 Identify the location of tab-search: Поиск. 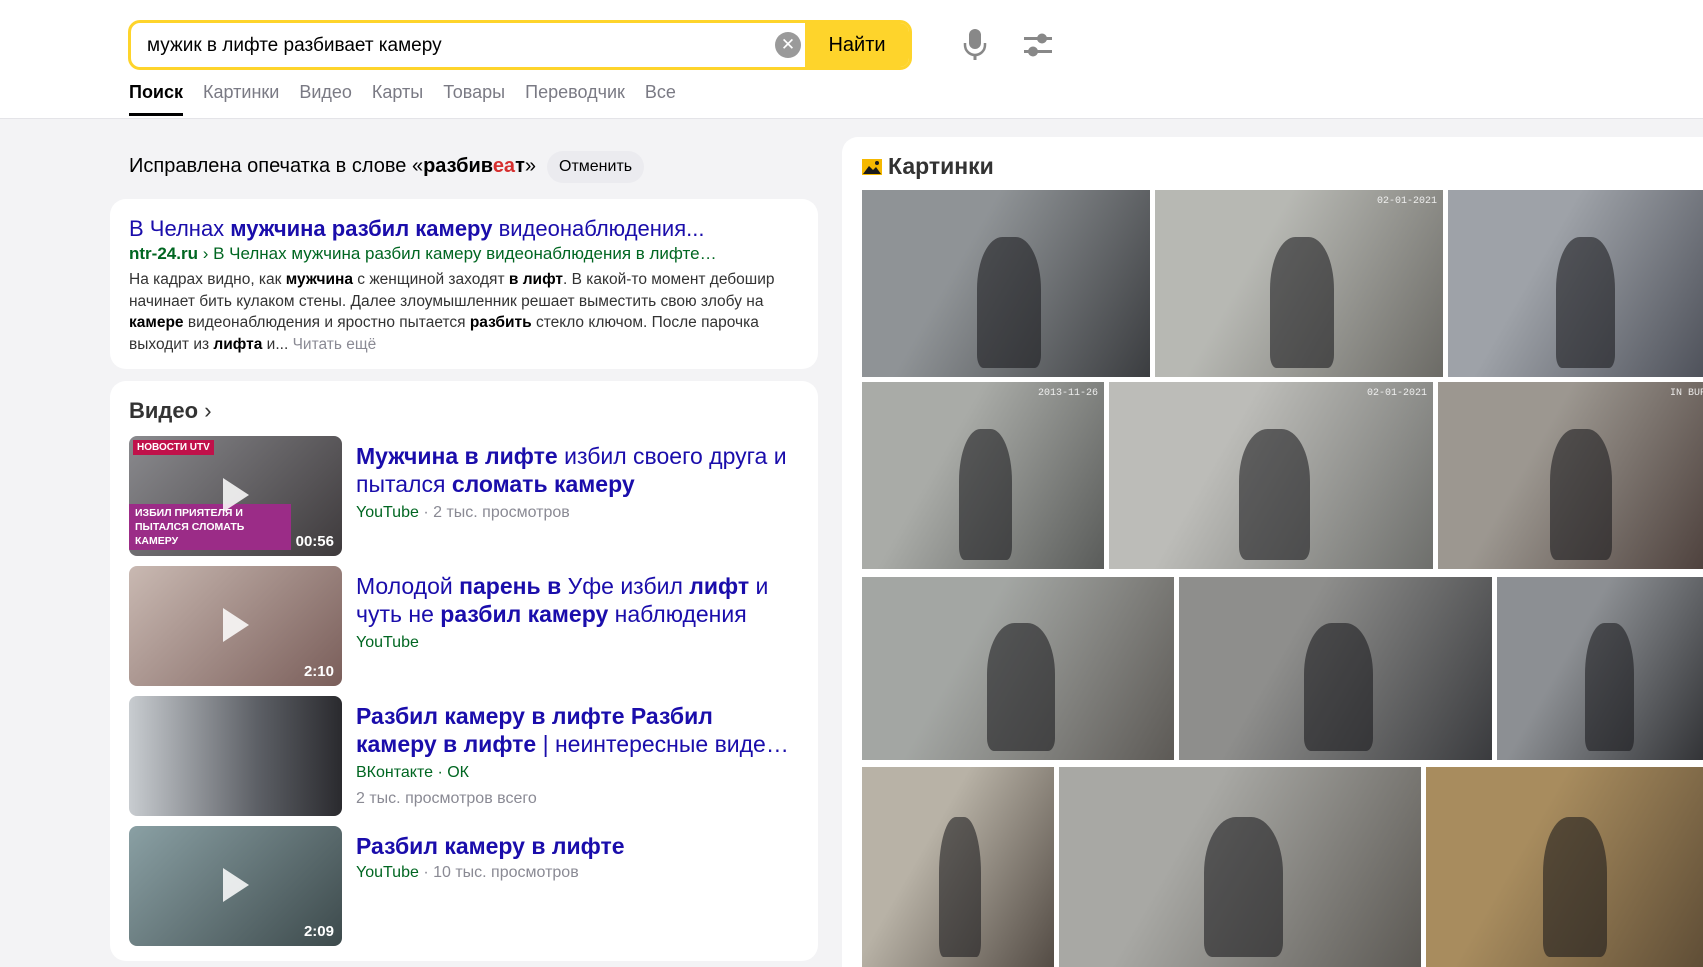
(156, 99).